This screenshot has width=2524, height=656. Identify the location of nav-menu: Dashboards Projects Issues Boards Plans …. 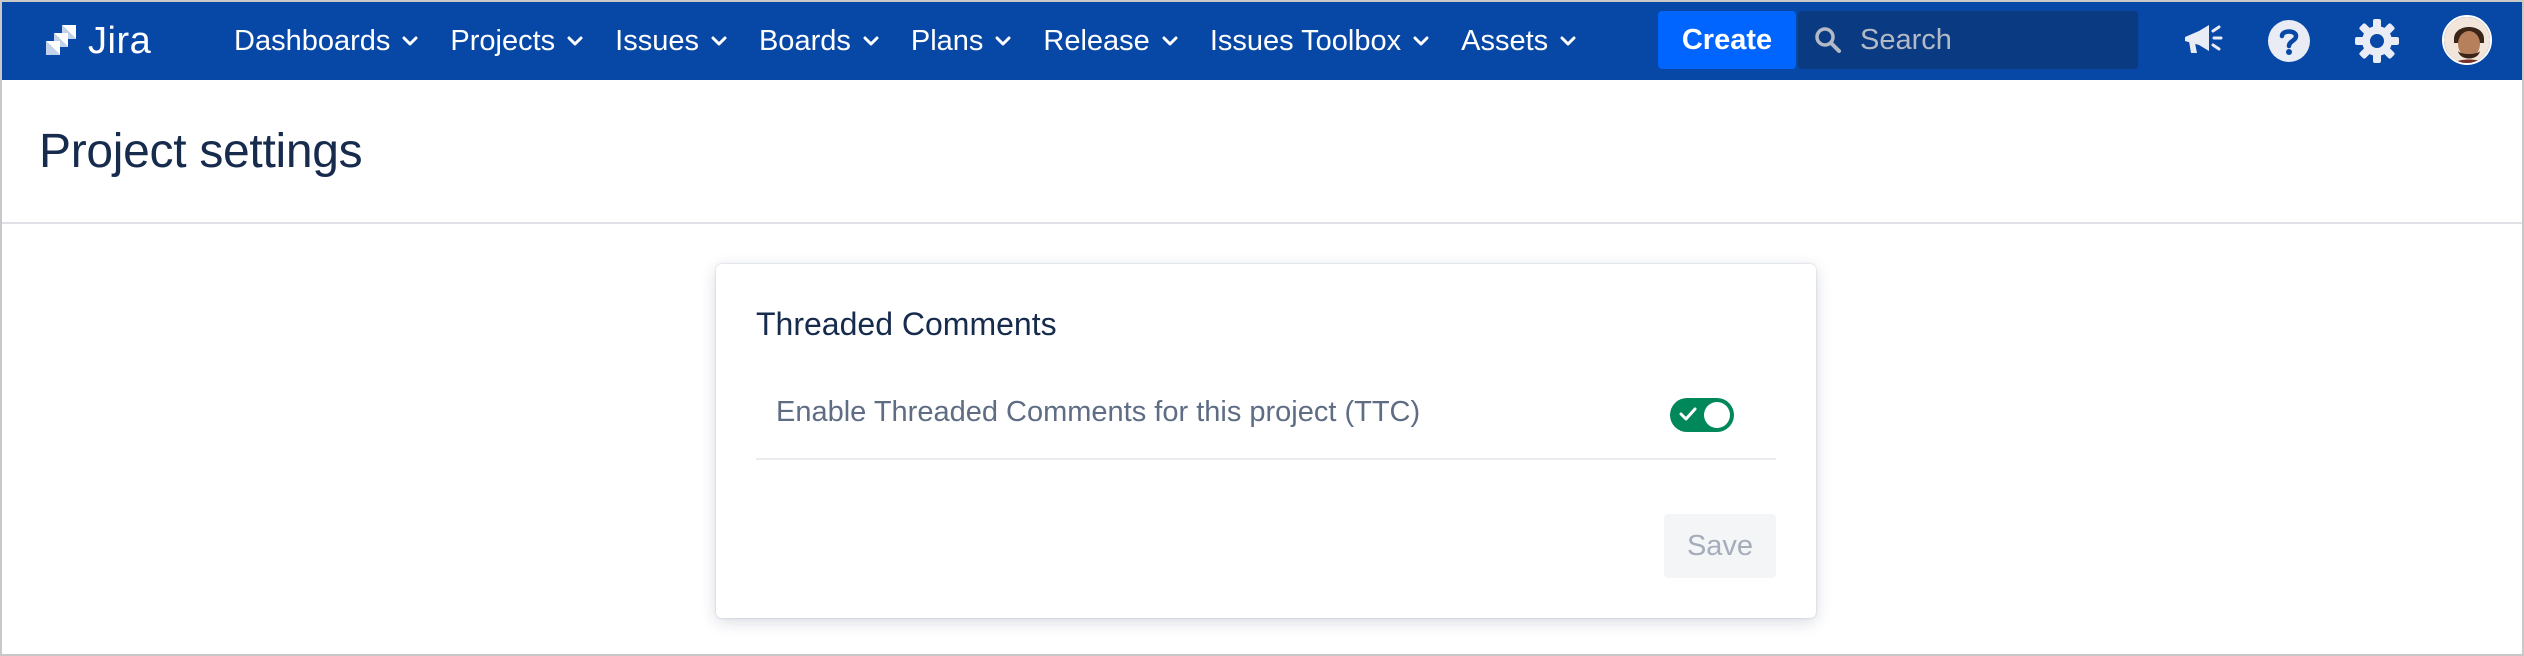
(905, 41).